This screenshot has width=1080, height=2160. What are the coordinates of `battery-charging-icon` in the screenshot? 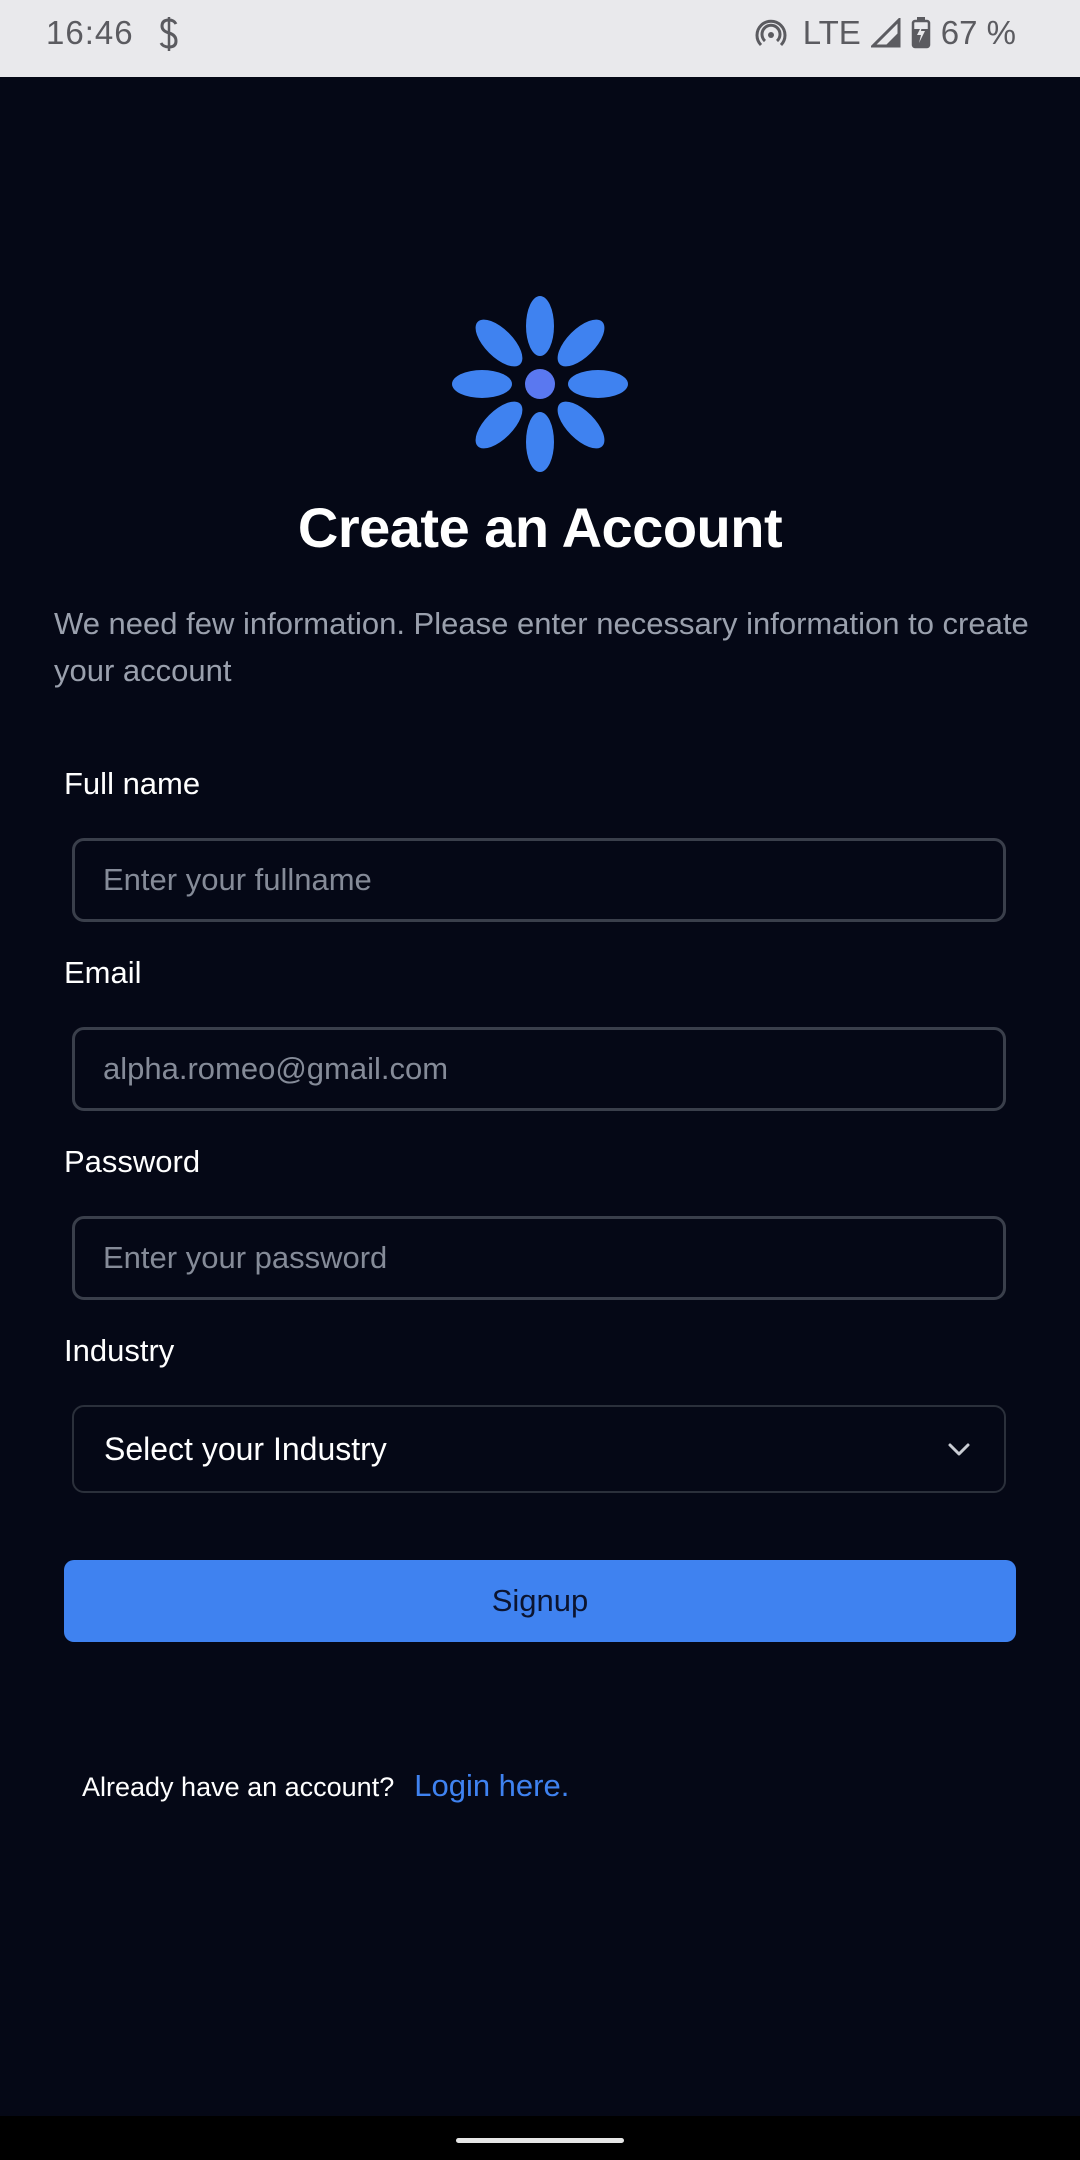 It's located at (921, 33).